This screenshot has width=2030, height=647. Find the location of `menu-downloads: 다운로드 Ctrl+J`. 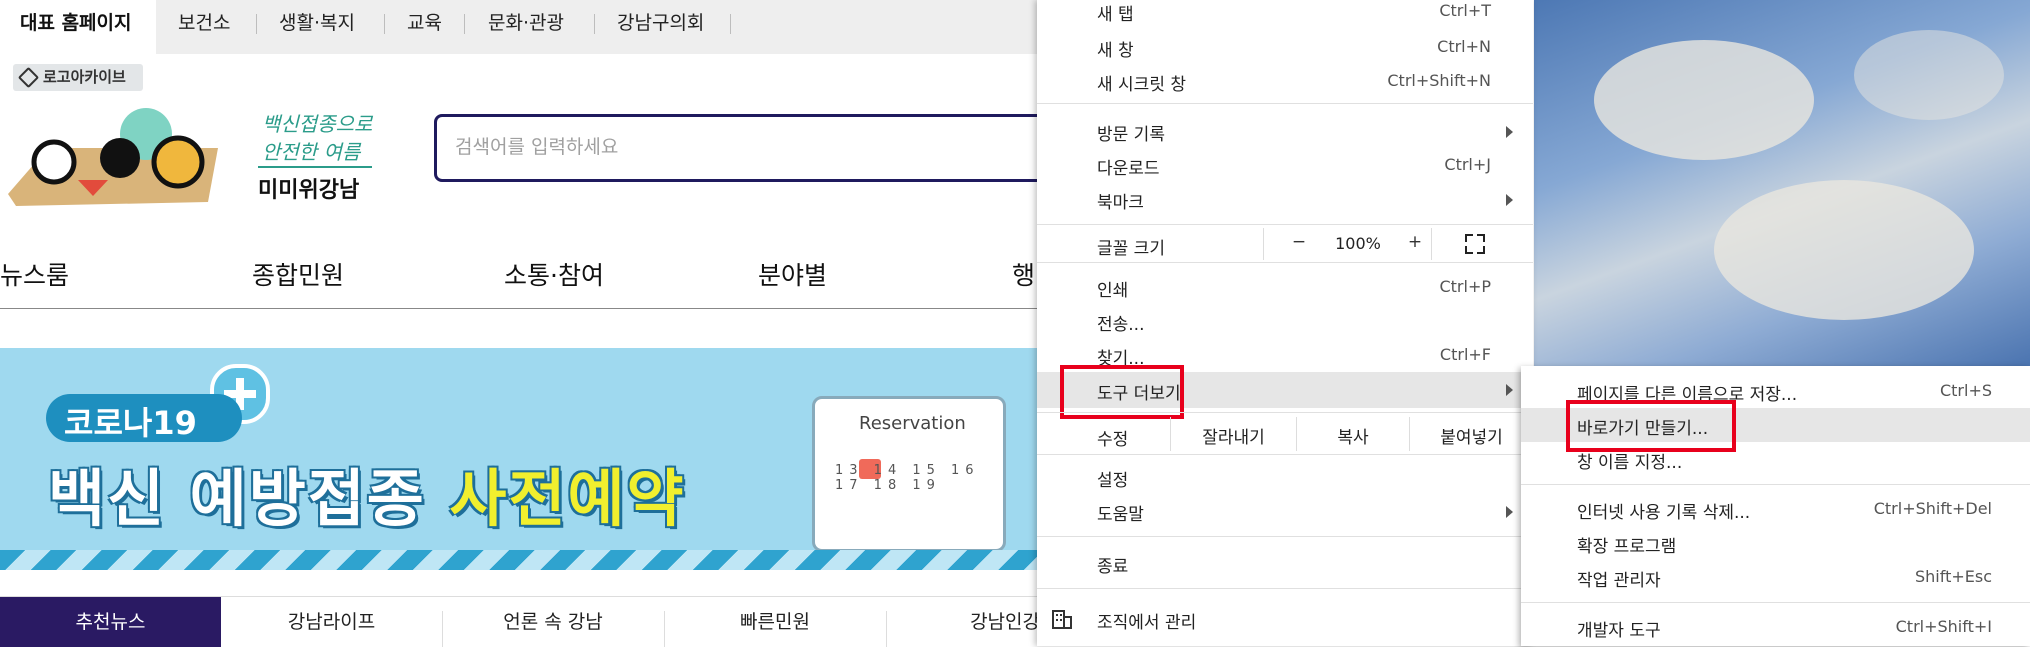

menu-downloads: 다운로드 Ctrl+J is located at coordinates (1285, 165).